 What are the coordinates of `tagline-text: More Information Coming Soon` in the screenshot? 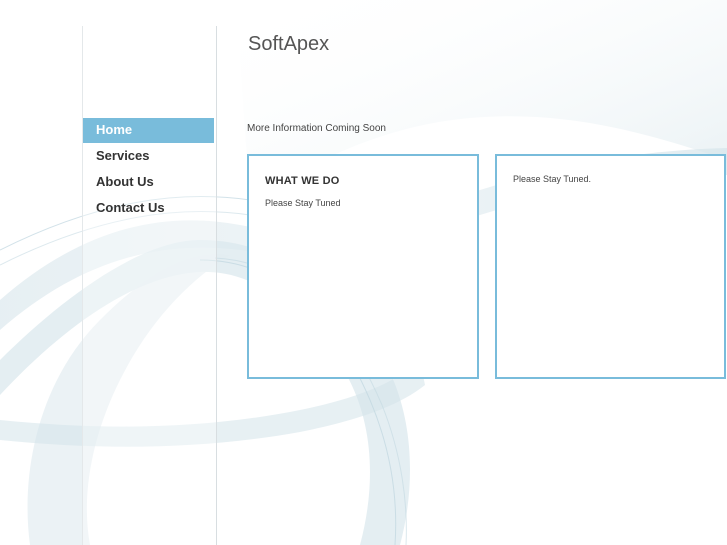 It's located at (316, 128).